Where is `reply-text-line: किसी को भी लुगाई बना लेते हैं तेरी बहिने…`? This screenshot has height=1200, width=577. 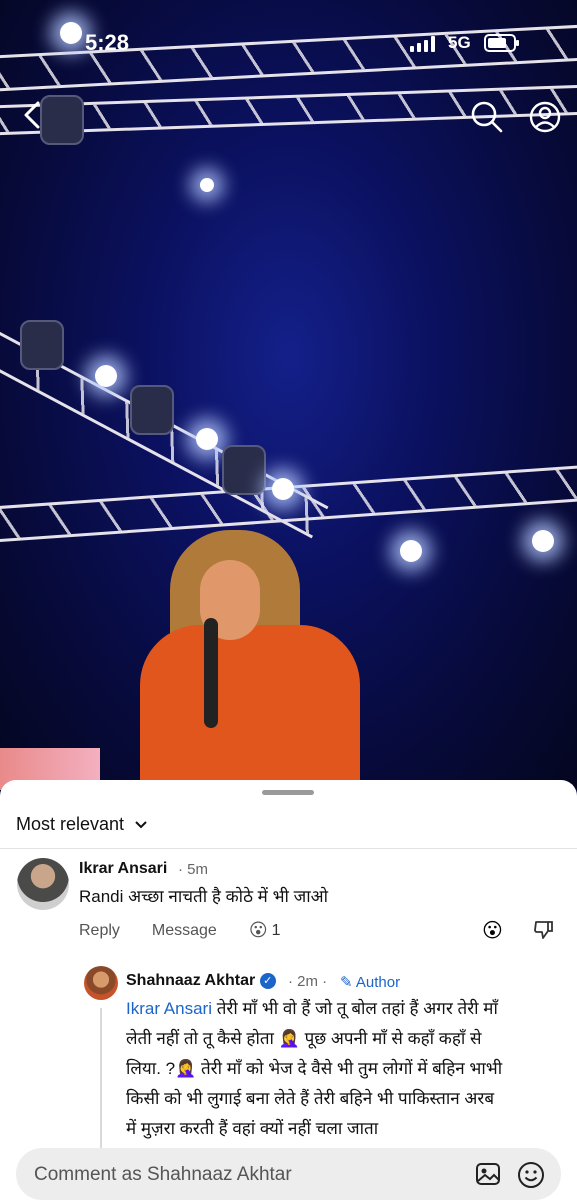
reply-text-line: किसी को भी लुगाई बना लेते हैं तेरी बहिने… is located at coordinates (310, 1098).